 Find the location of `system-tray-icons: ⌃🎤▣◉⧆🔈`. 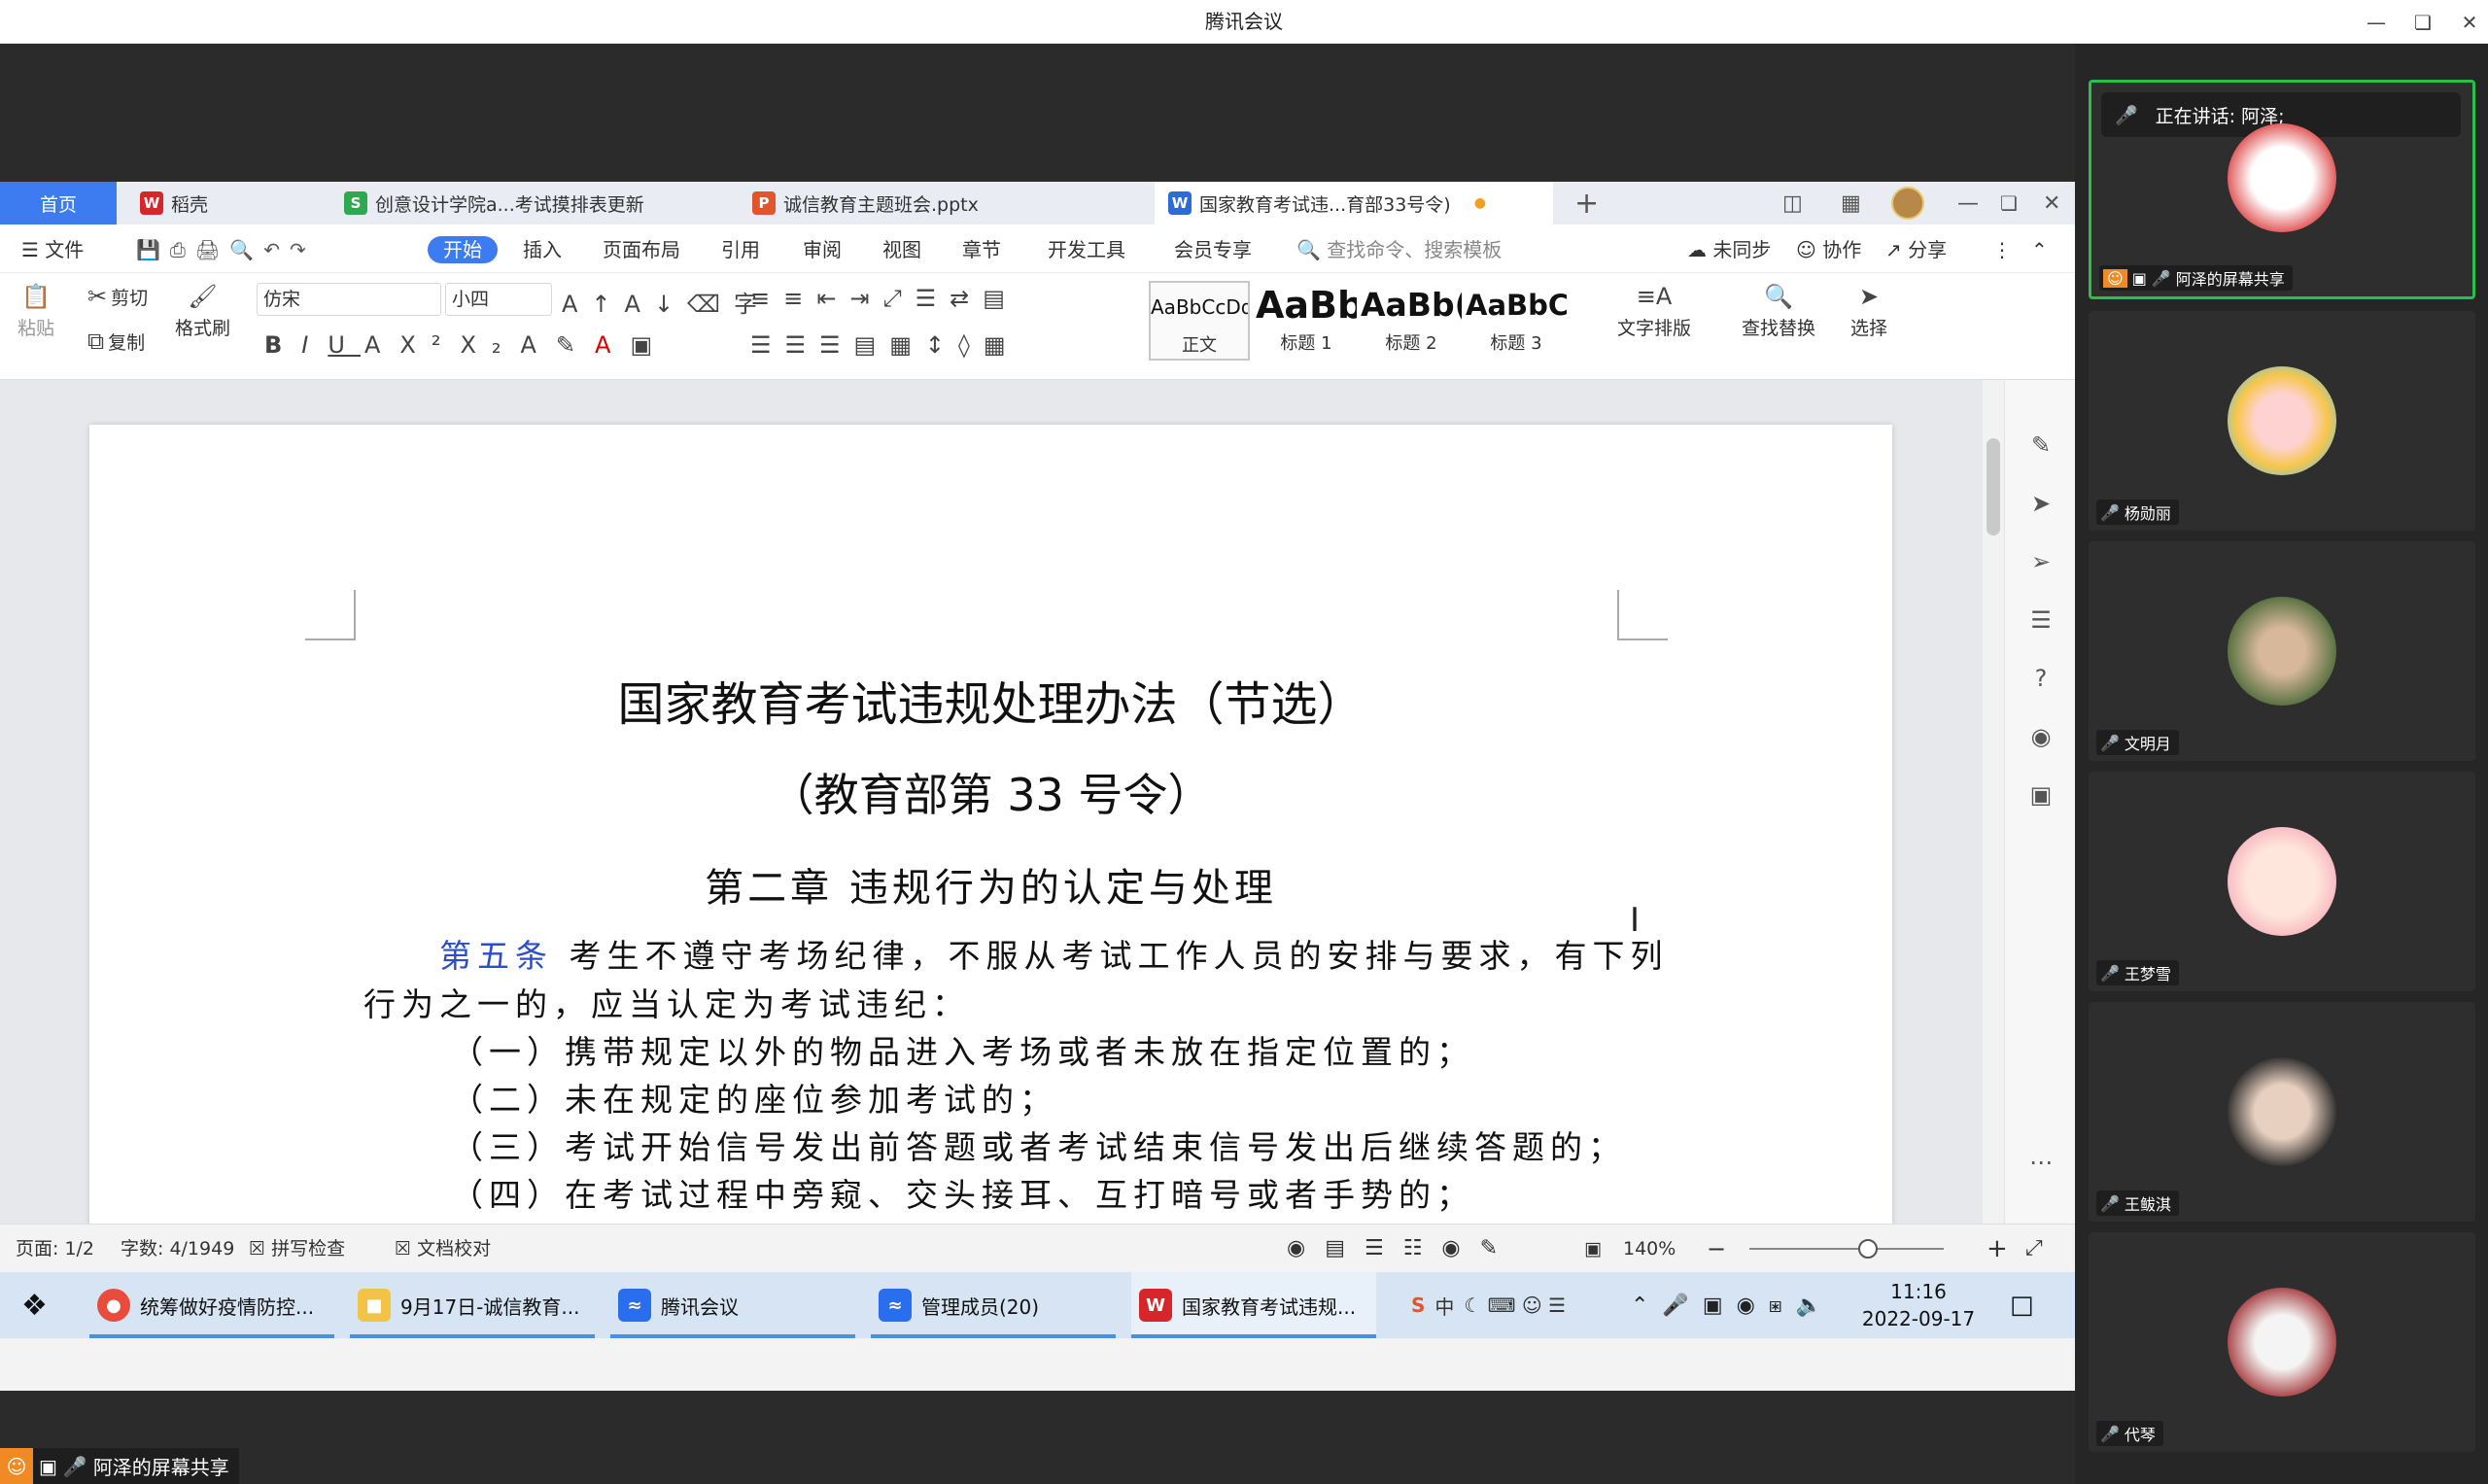

system-tray-icons: ⌃🎤▣◉⧆🔈 is located at coordinates (1729, 1305).